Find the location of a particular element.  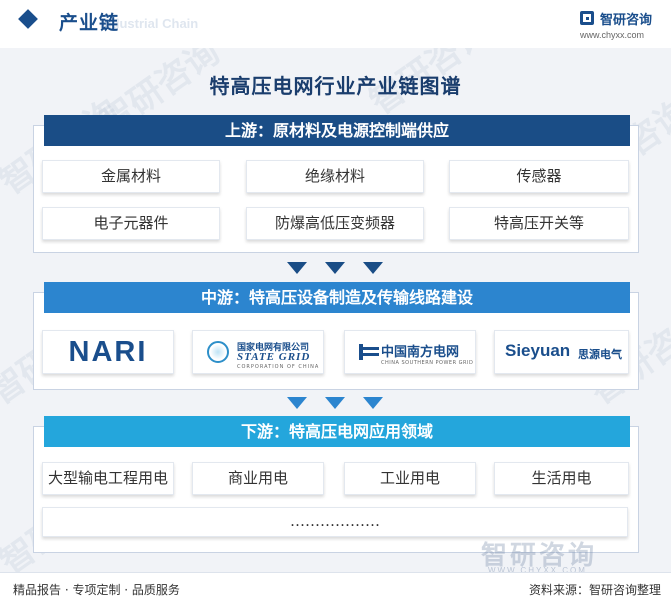

sieyuan-name-en: Sieyuan is located at coordinates (538, 350).